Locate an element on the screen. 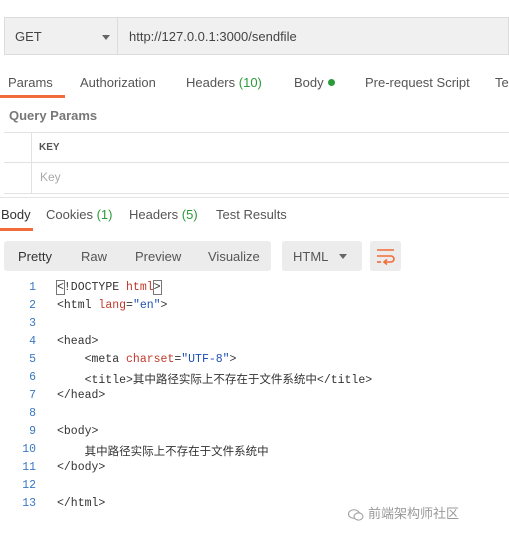  tab-label: Pre-request Script is located at coordinates (417, 82).